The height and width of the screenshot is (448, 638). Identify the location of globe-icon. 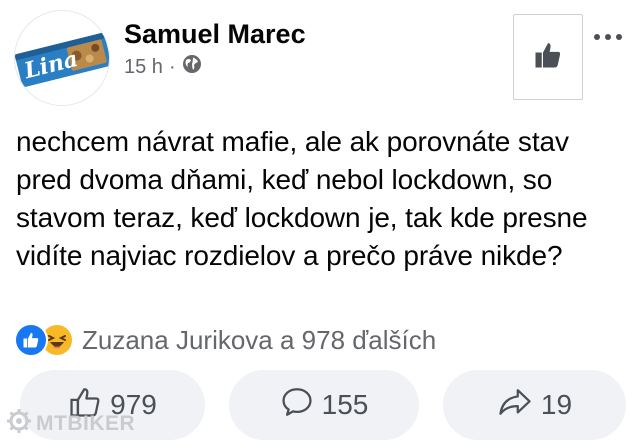
(192, 67).